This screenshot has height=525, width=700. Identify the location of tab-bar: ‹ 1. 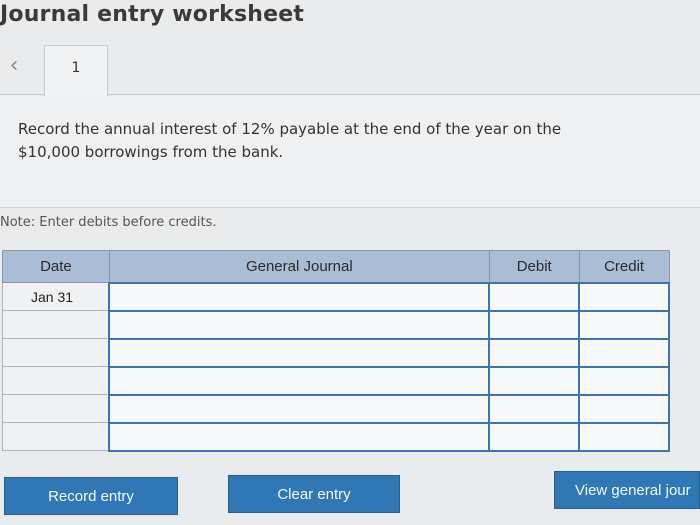
(350, 70).